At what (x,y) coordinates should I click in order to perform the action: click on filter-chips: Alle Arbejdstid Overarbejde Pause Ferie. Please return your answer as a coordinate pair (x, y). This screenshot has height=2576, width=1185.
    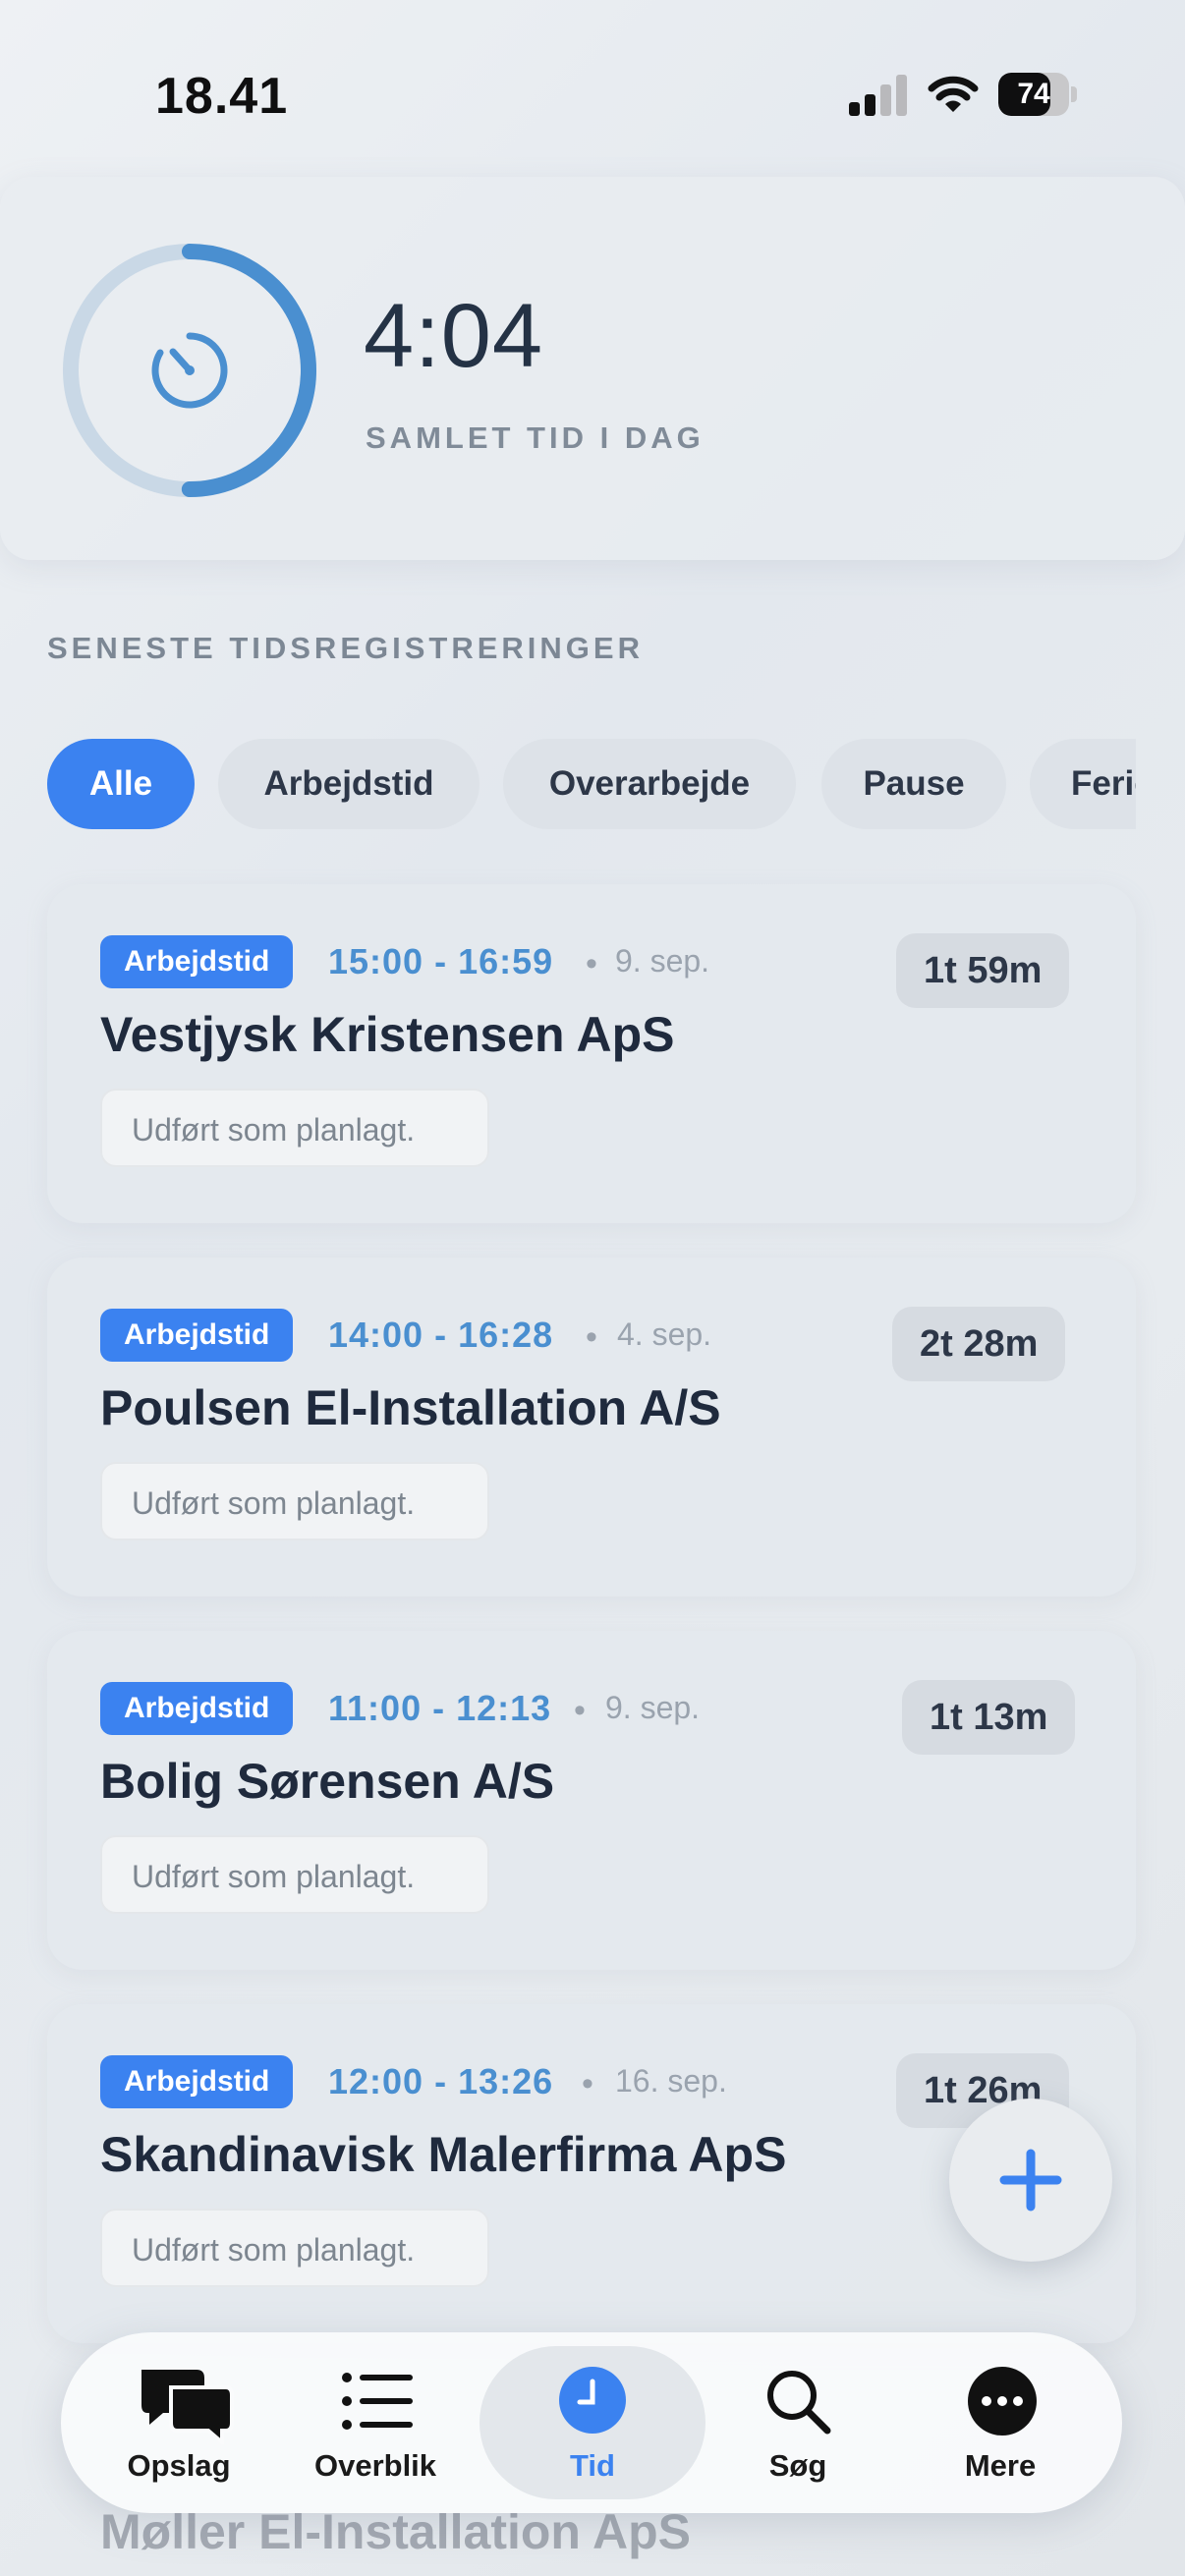
    Looking at the image, I should click on (592, 786).